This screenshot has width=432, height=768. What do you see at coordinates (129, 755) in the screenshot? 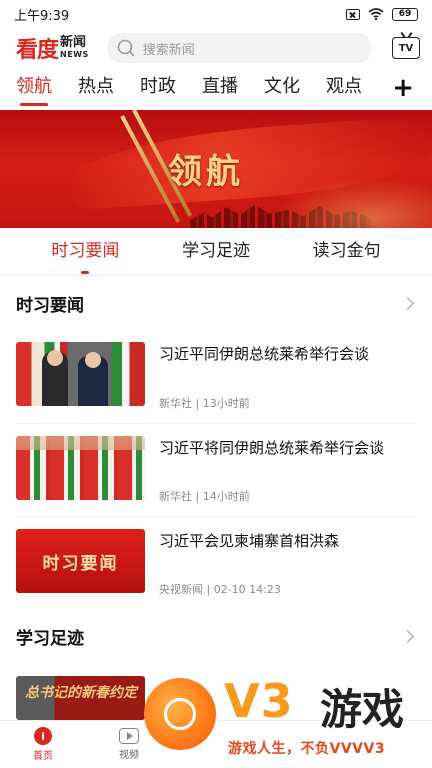
I see `nav-label: 视频` at bounding box center [129, 755].